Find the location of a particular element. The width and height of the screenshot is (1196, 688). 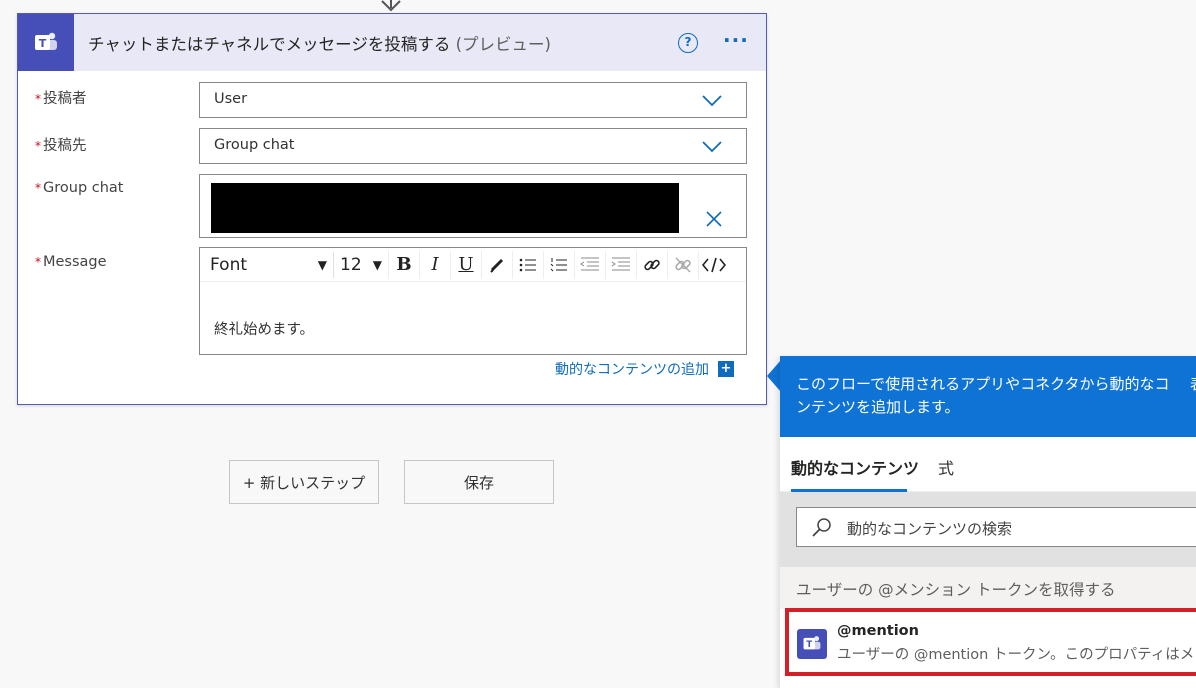

panel-header-overflow: 表 is located at coordinates (1193, 384).